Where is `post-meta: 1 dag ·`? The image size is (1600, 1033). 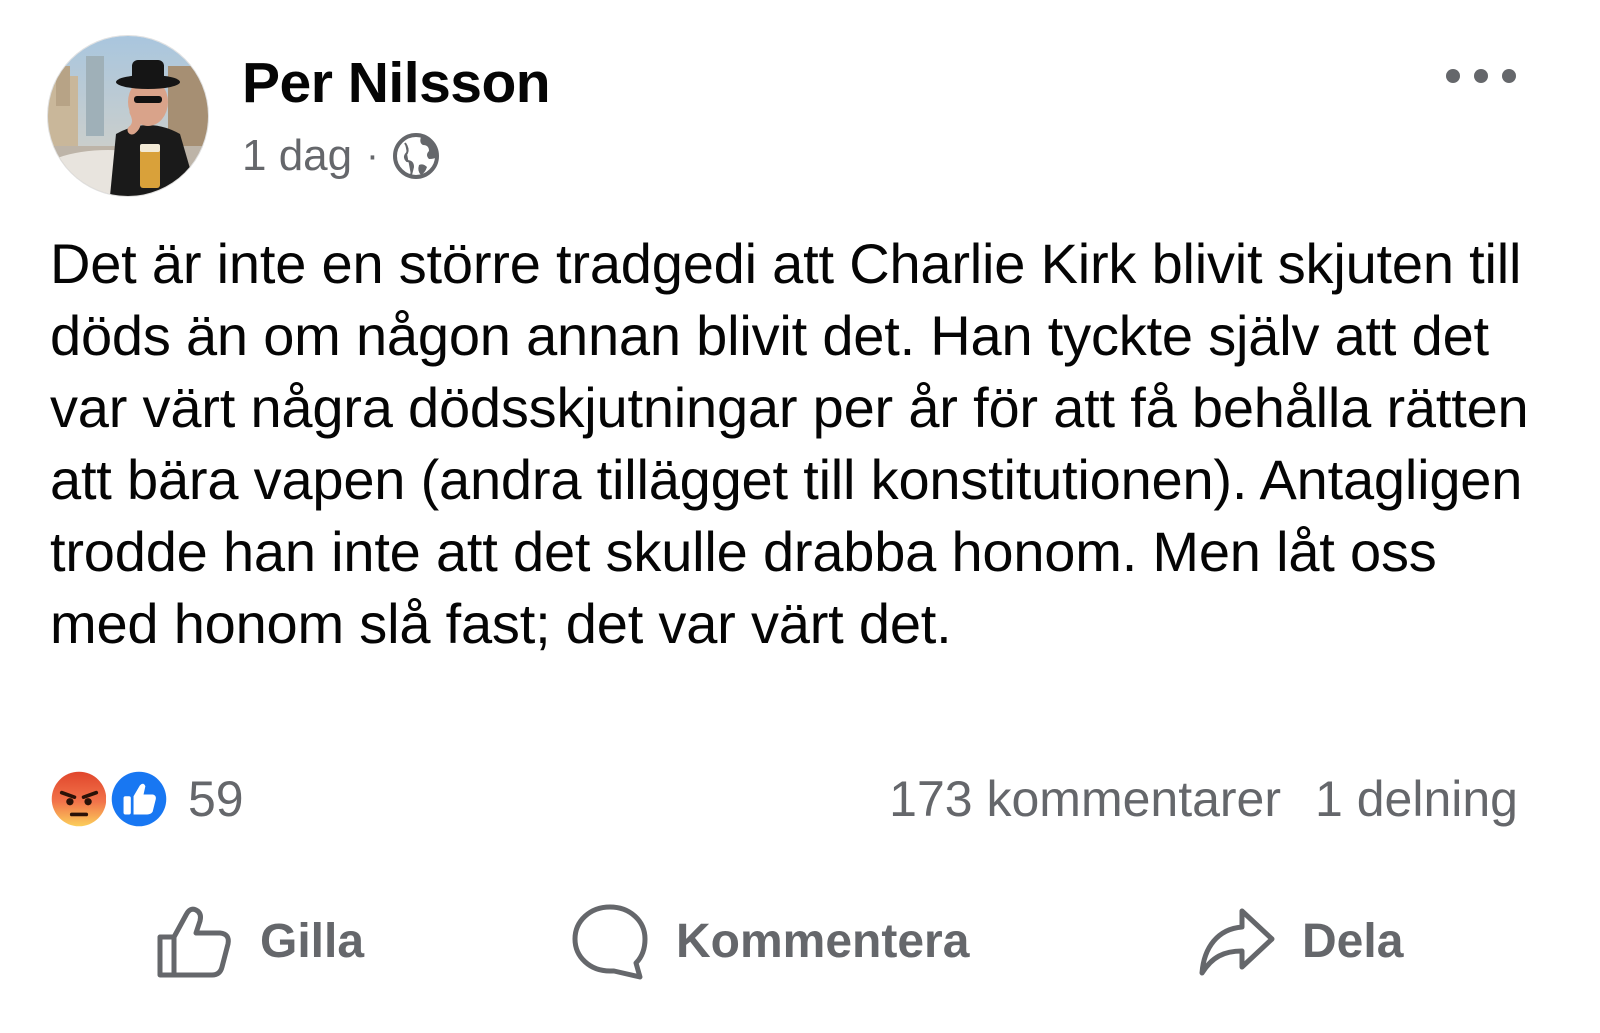
post-meta: 1 dag · is located at coordinates (341, 156).